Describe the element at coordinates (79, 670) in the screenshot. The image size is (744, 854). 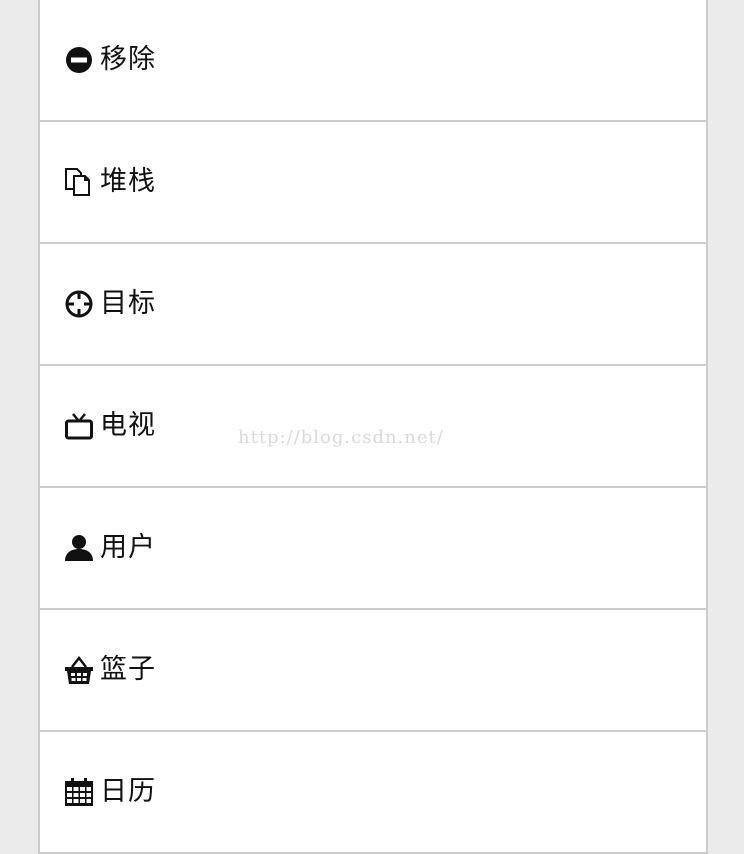
I see `basket-icon` at that location.